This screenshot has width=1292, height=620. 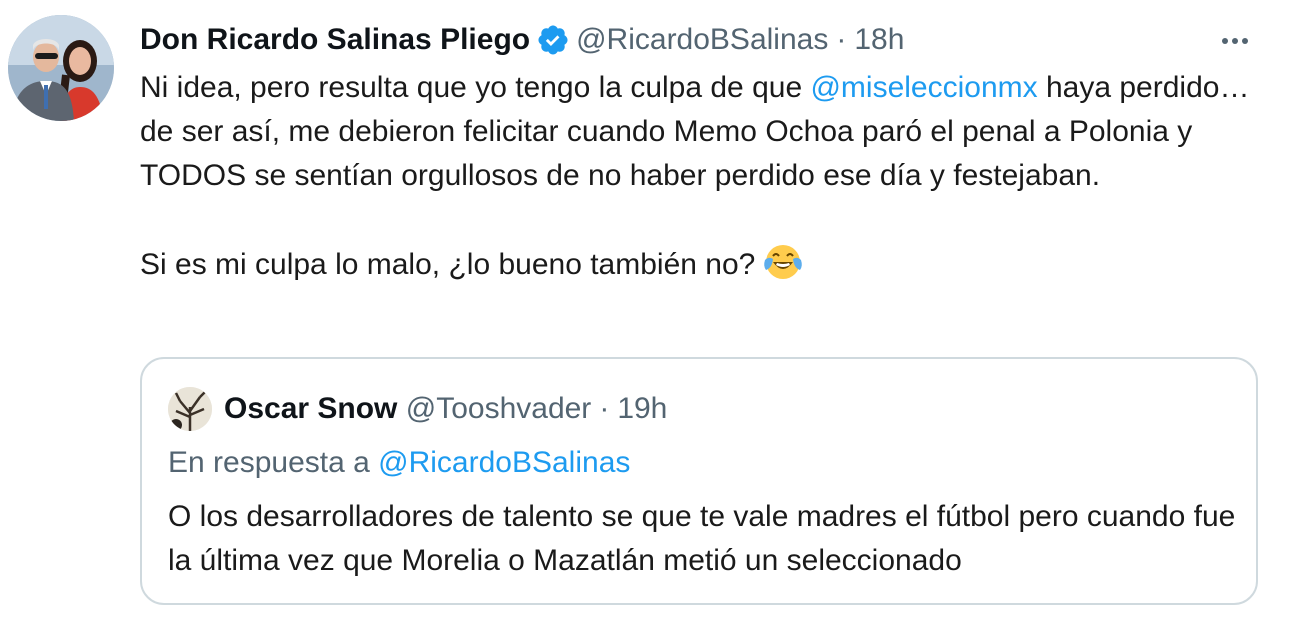 What do you see at coordinates (923, 87) in the screenshot?
I see `mention-link: @miseleccionmx` at bounding box center [923, 87].